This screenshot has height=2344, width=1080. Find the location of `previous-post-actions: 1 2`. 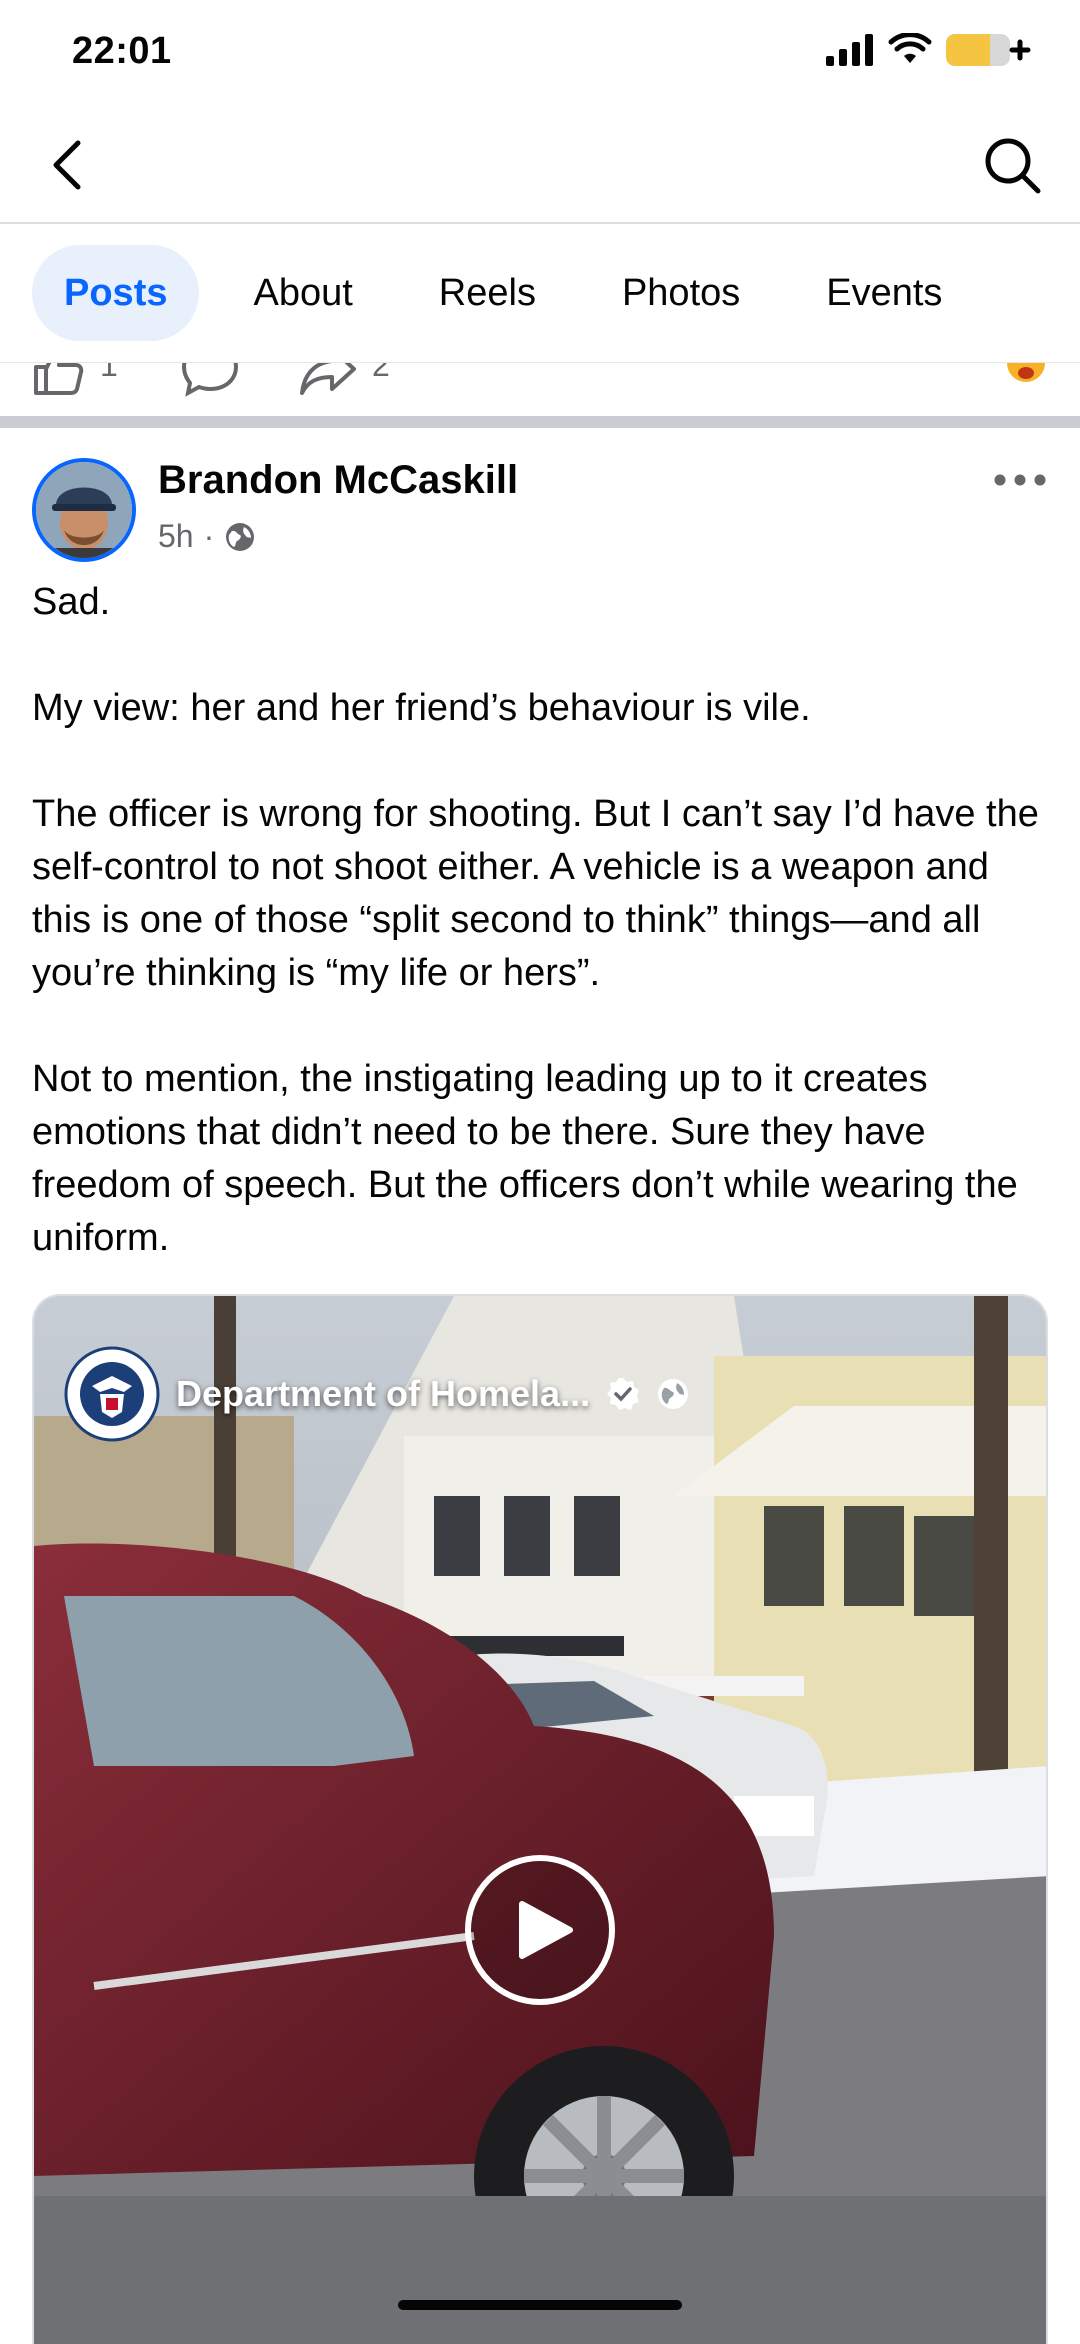

previous-post-actions: 1 2 is located at coordinates (540, 389).